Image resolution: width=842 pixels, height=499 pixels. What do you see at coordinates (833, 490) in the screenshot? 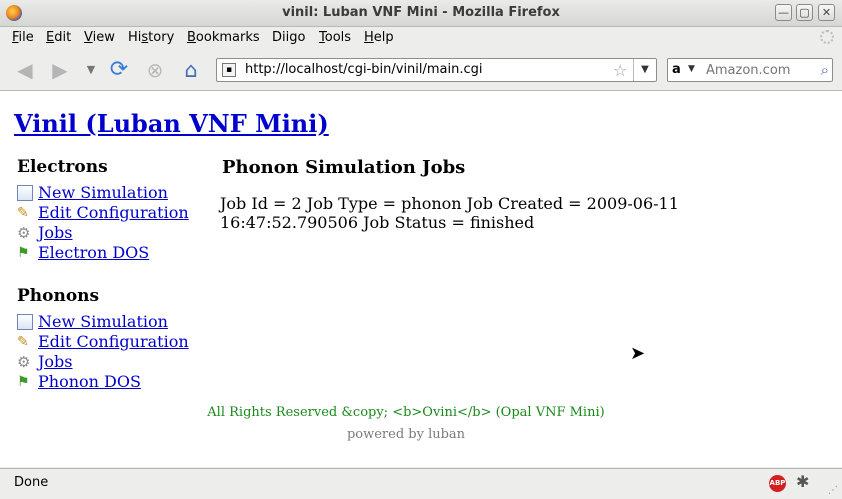
I see `resize-grip-icon: ⋰` at bounding box center [833, 490].